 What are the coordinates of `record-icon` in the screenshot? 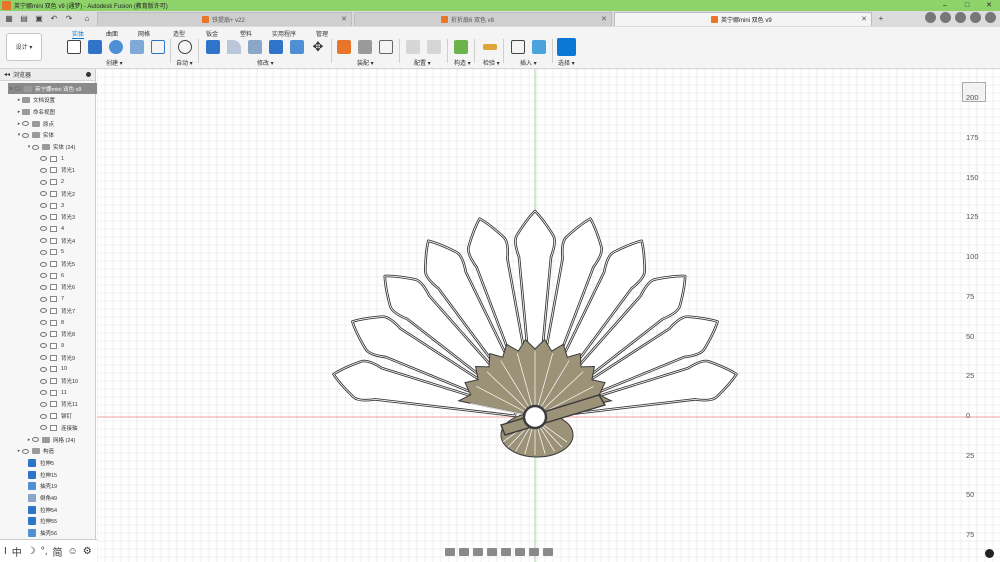 It's located at (989, 553).